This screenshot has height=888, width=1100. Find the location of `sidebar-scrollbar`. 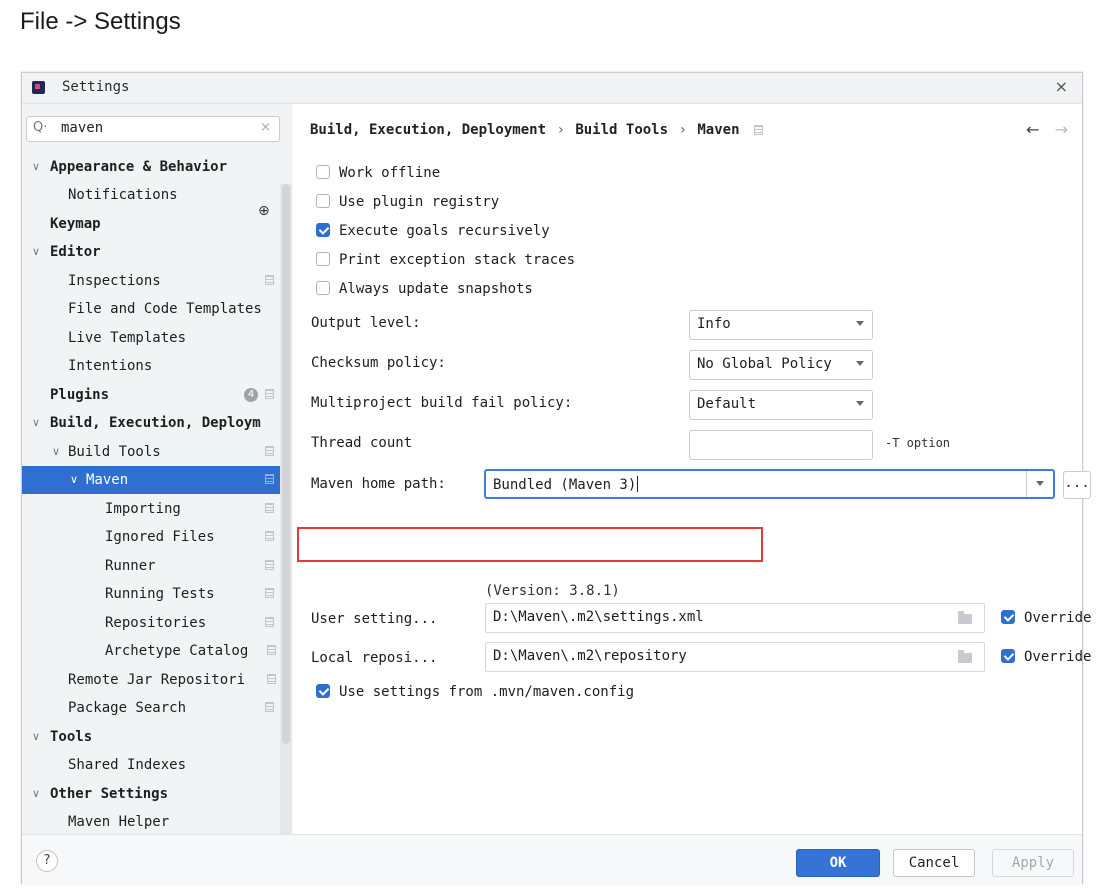

sidebar-scrollbar is located at coordinates (286, 524).